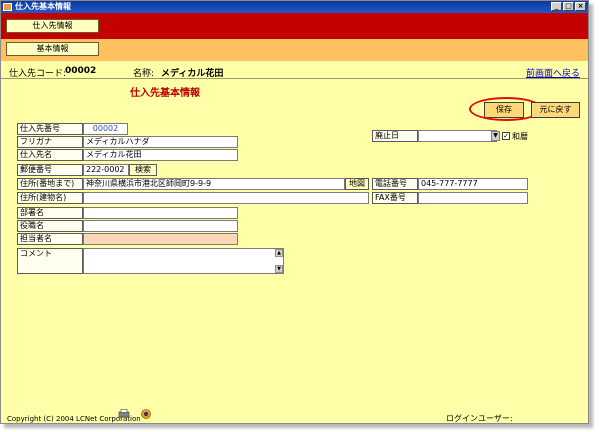 The height and width of the screenshot is (432, 599). What do you see at coordinates (357, 184) in the screenshot?
I see `map-button: 地図` at bounding box center [357, 184].